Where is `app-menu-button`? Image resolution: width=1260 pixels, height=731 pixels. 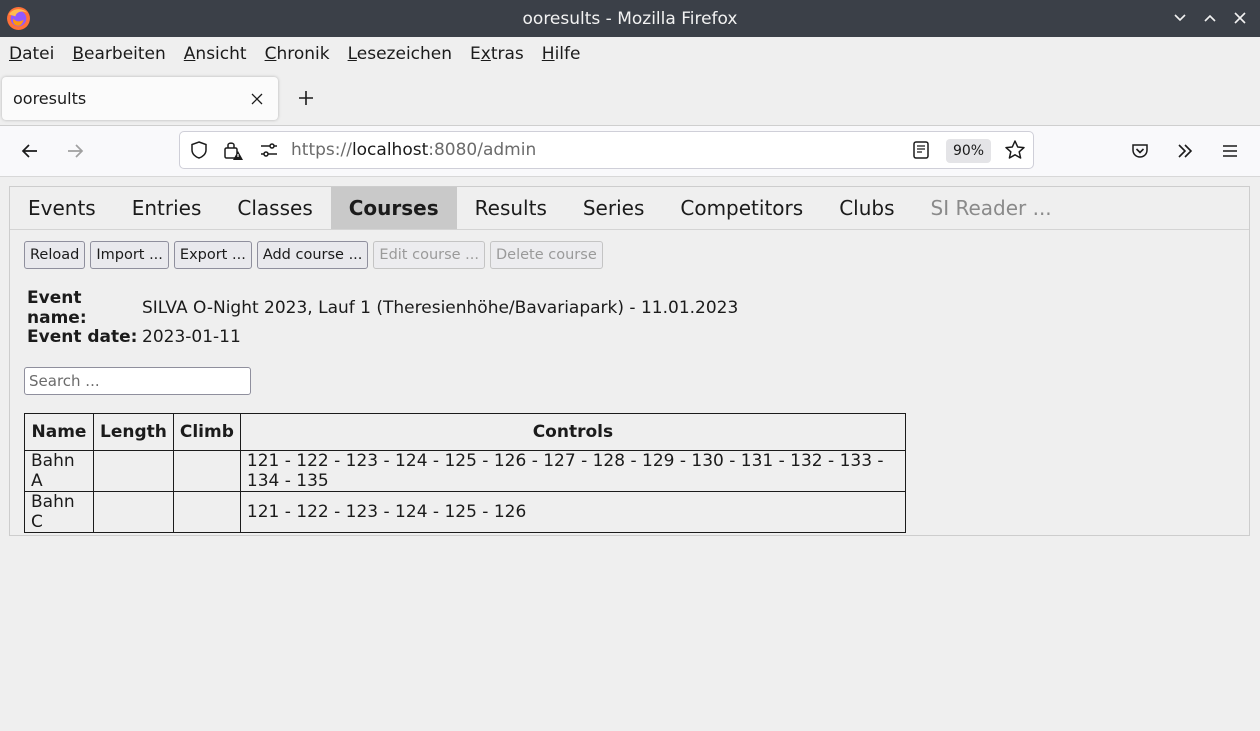 app-menu-button is located at coordinates (1230, 151).